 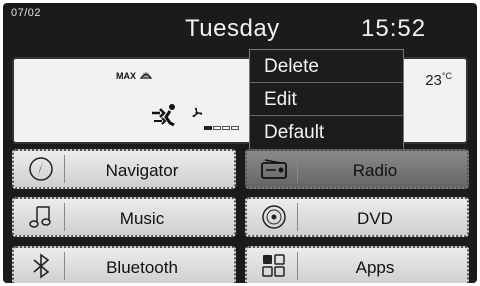 I want to click on radio-button: Radio, so click(x=357, y=169).